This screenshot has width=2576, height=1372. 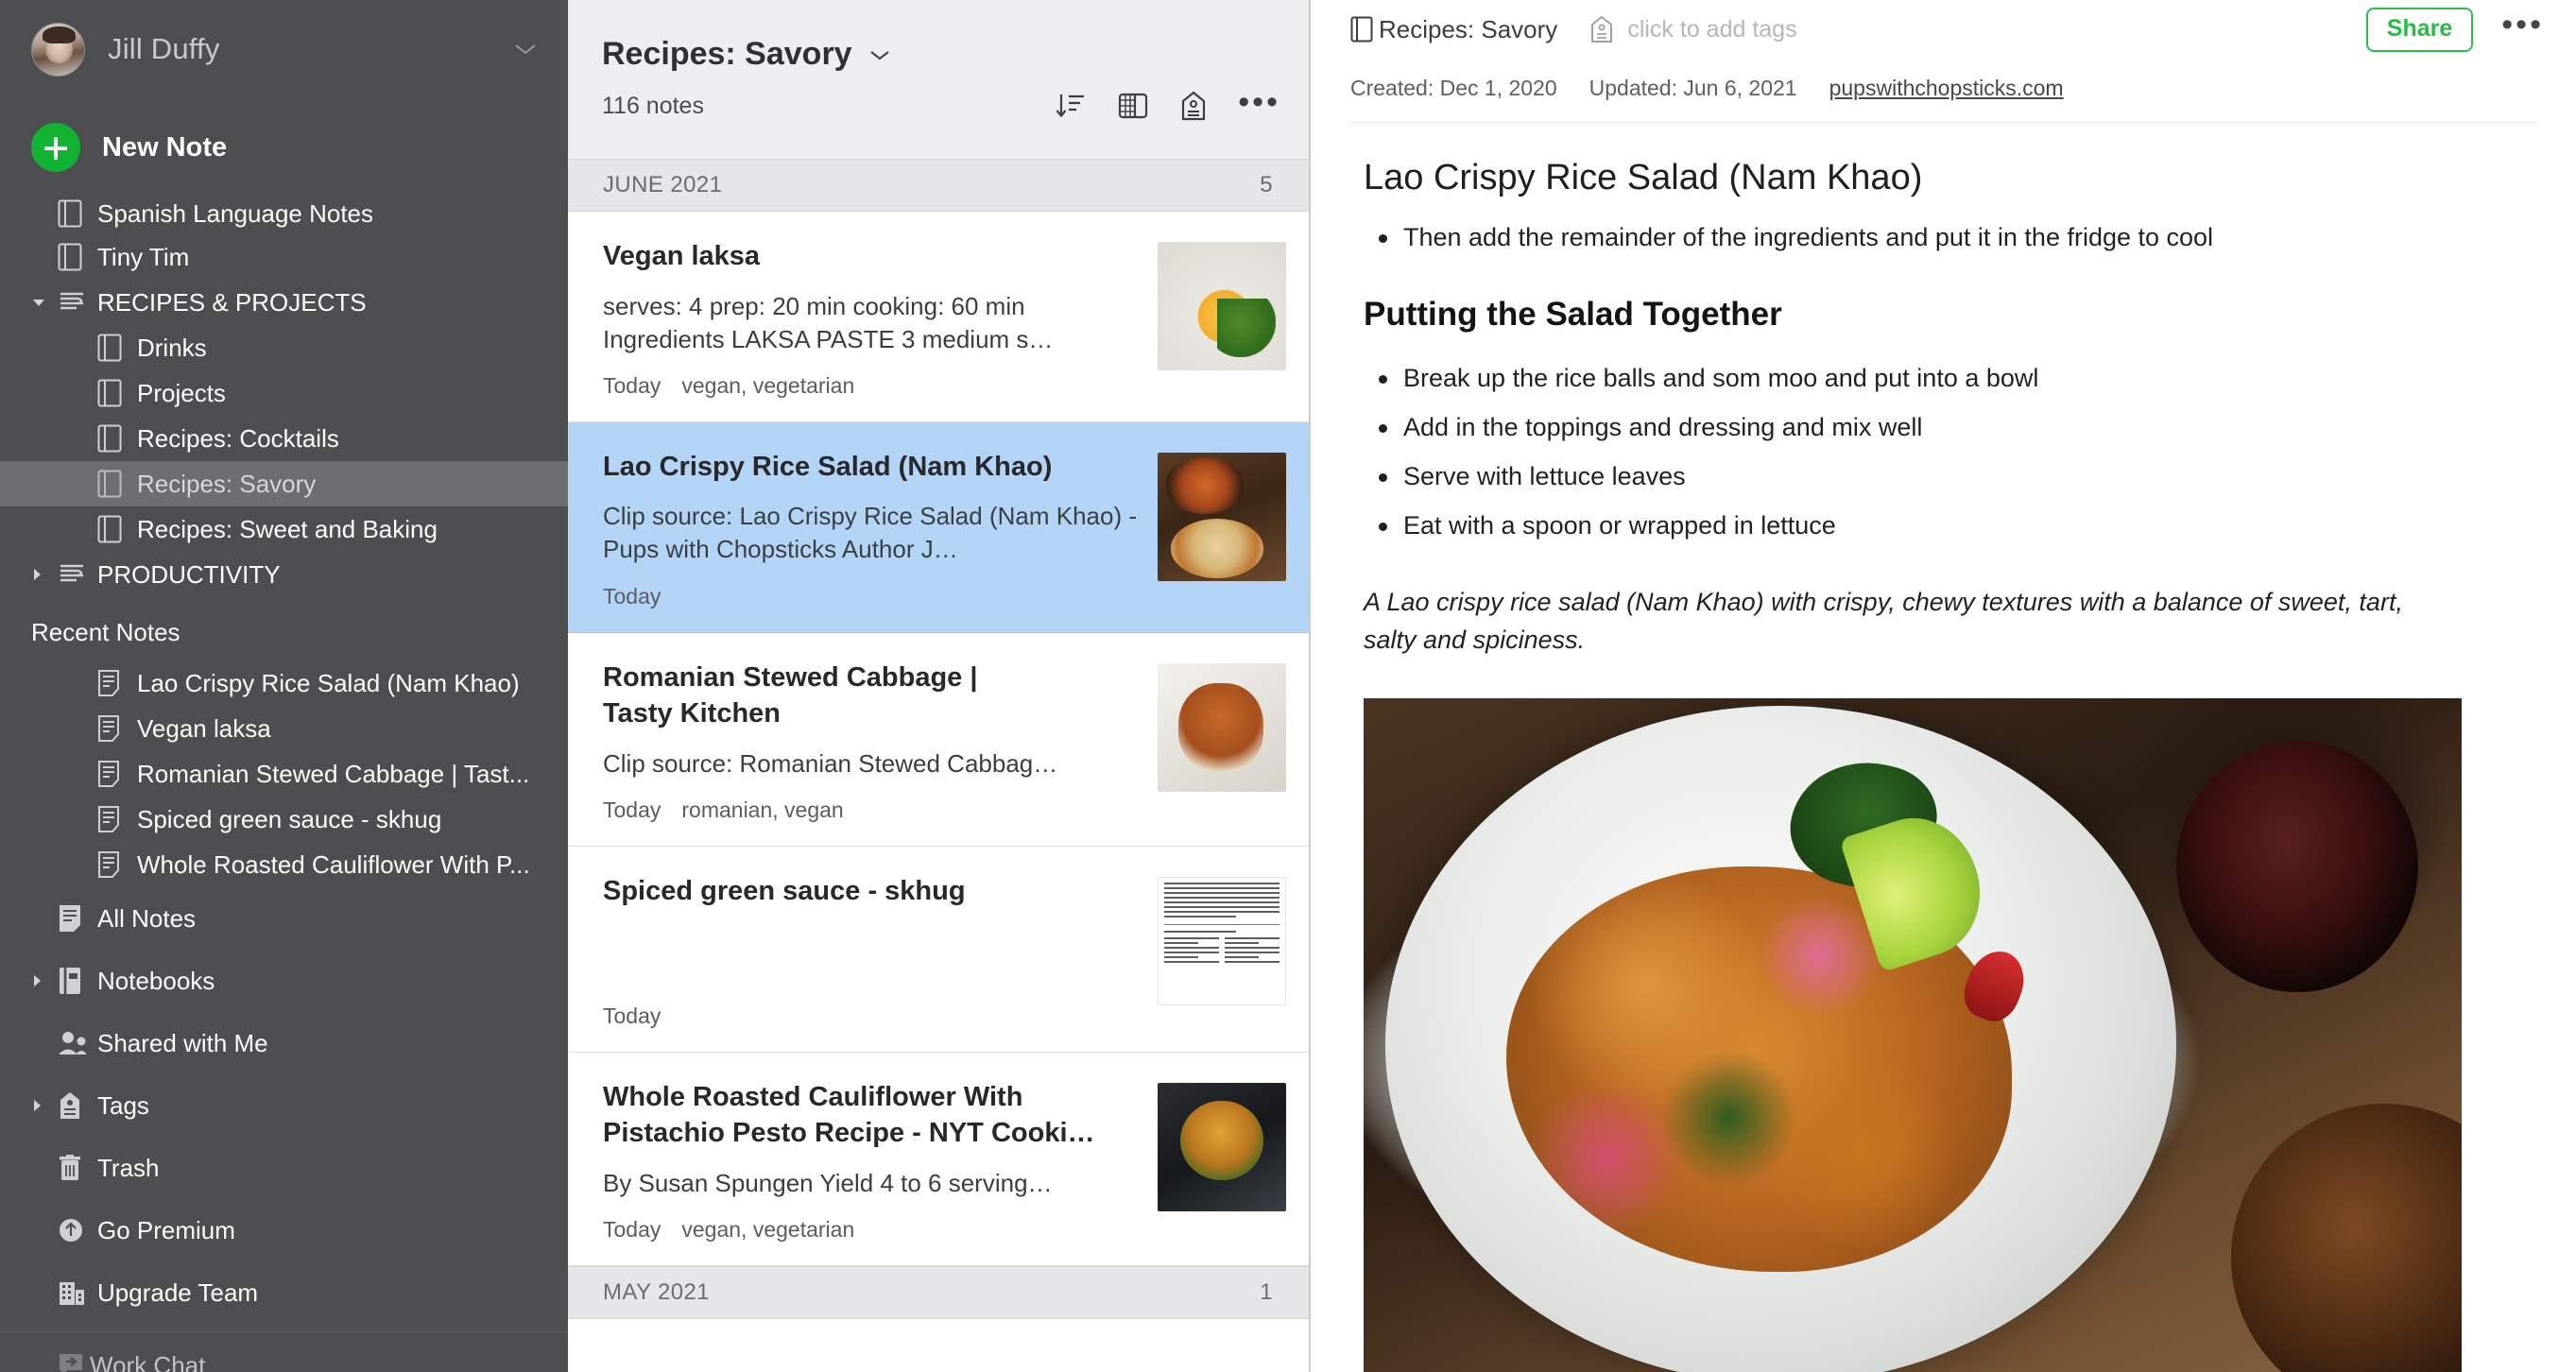 What do you see at coordinates (657, 1291) in the screenshot?
I see `group-label: MAY 2021` at bounding box center [657, 1291].